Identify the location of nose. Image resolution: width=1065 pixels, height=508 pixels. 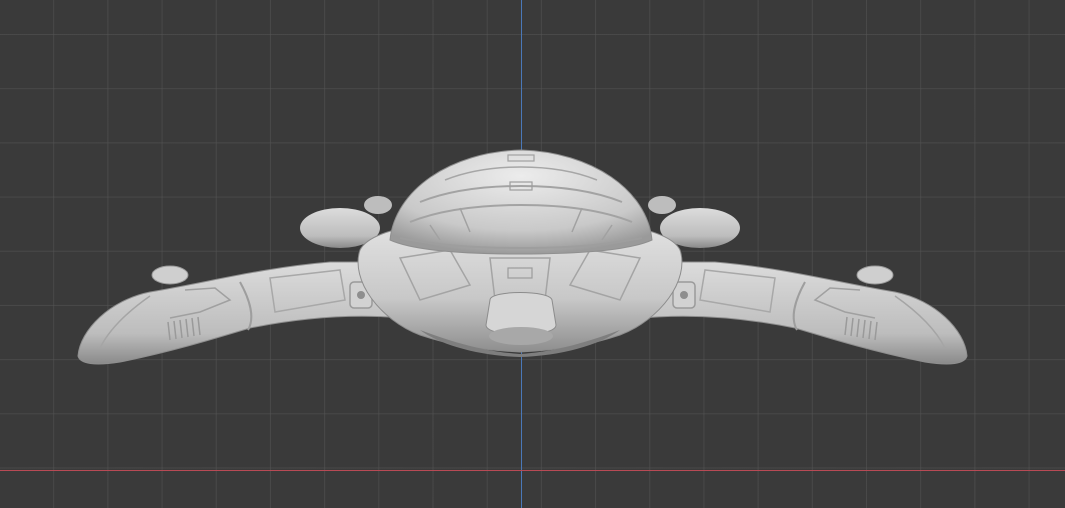
(521, 318).